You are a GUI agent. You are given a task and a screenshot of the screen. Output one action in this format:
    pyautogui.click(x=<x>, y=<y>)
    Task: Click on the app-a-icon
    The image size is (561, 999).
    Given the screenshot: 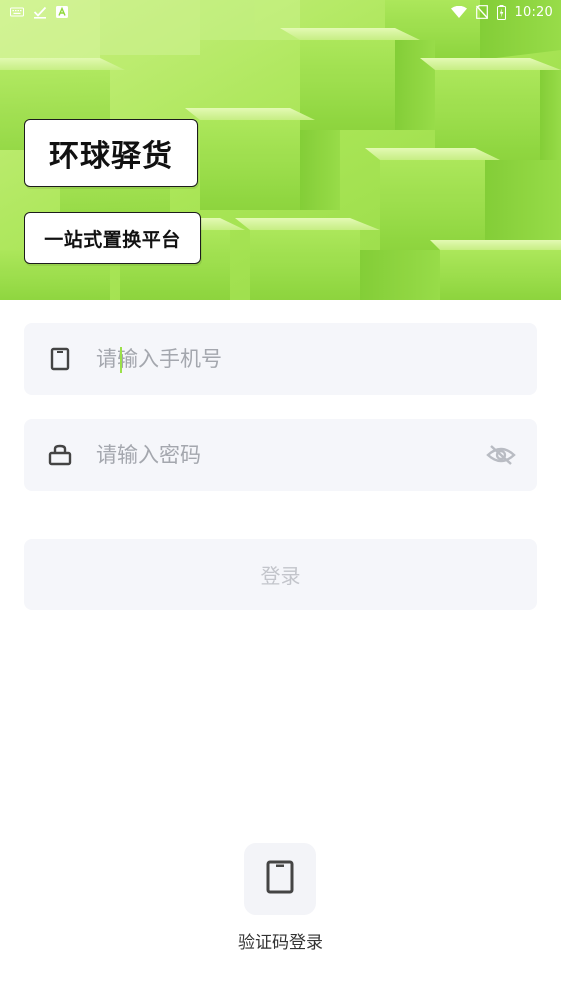 What is the action you would take?
    pyautogui.click(x=62, y=12)
    